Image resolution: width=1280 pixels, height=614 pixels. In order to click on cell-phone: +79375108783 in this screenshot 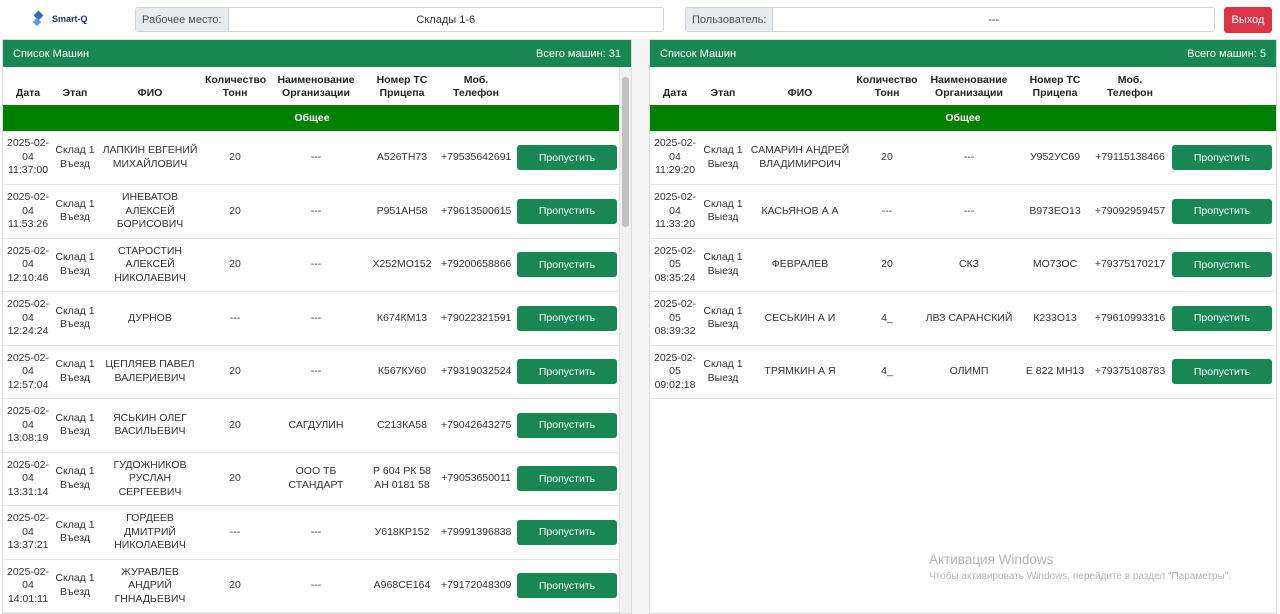, I will do `click(1130, 372)`.